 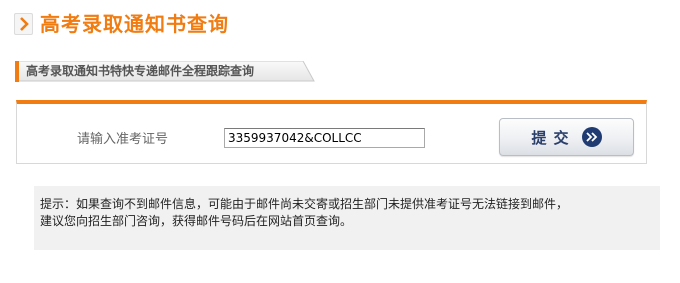 I want to click on submit-button-label: 提交, so click(x=553, y=138).